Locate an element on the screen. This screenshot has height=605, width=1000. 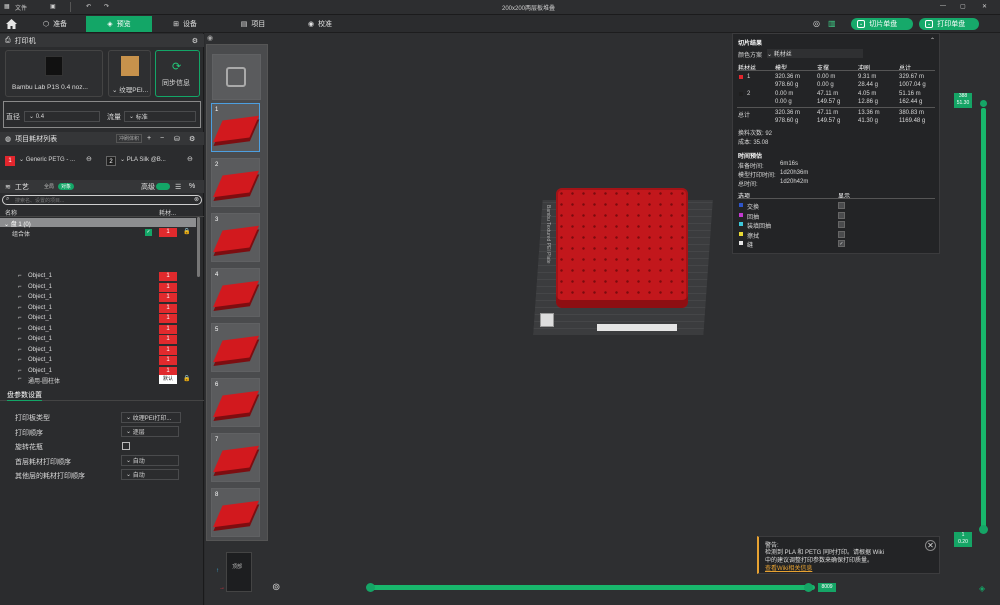
sync-filament-icon: ⛁ is located at coordinates (177, 139).